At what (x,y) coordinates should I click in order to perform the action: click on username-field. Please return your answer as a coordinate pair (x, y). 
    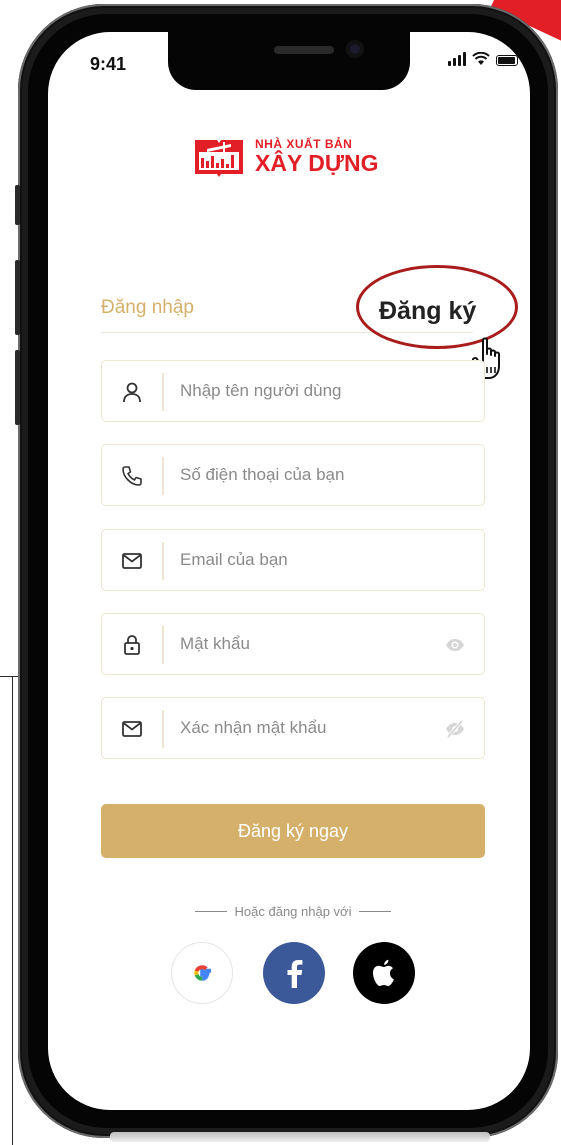
    Looking at the image, I should click on (293, 391).